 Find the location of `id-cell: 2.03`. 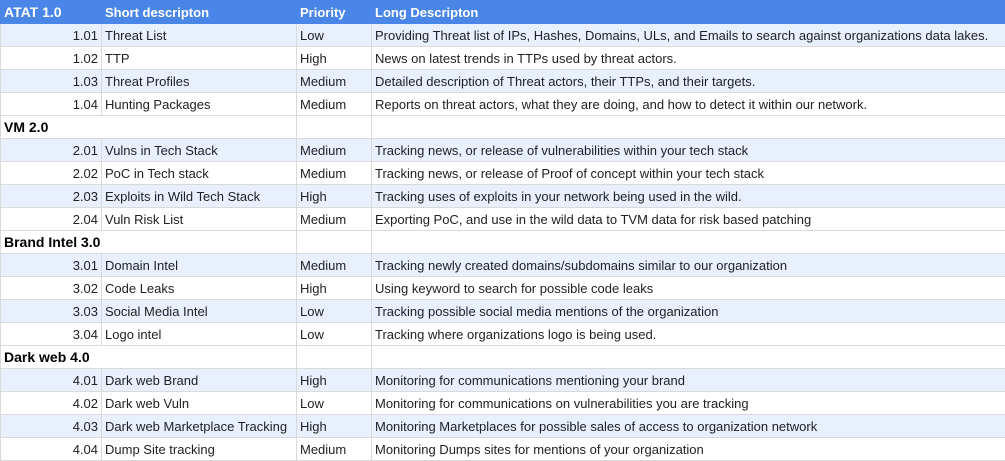

id-cell: 2.03 is located at coordinates (51, 196).